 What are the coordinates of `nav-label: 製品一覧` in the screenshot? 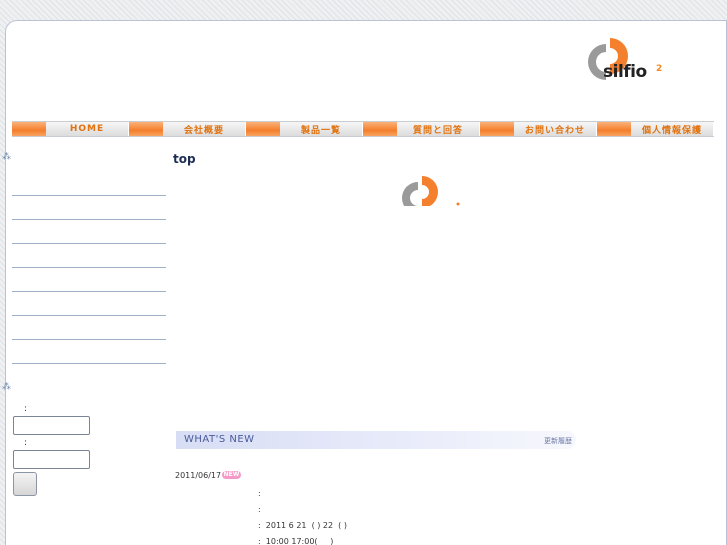 It's located at (321, 129).